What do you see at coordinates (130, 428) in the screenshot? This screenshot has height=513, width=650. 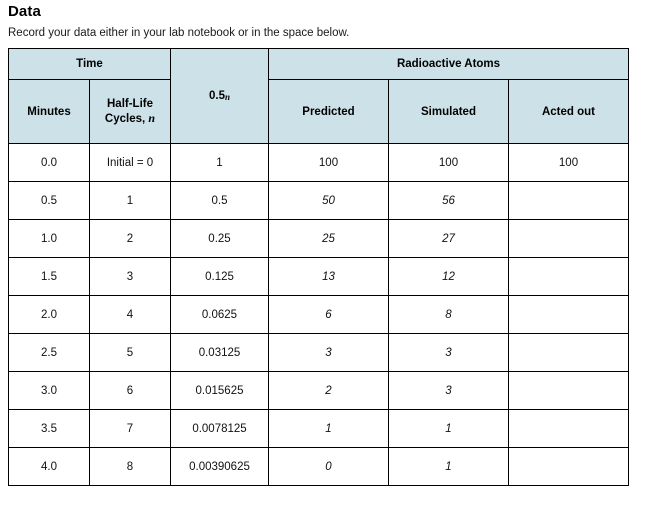 I see `cell-half-life-cycles: 7` at bounding box center [130, 428].